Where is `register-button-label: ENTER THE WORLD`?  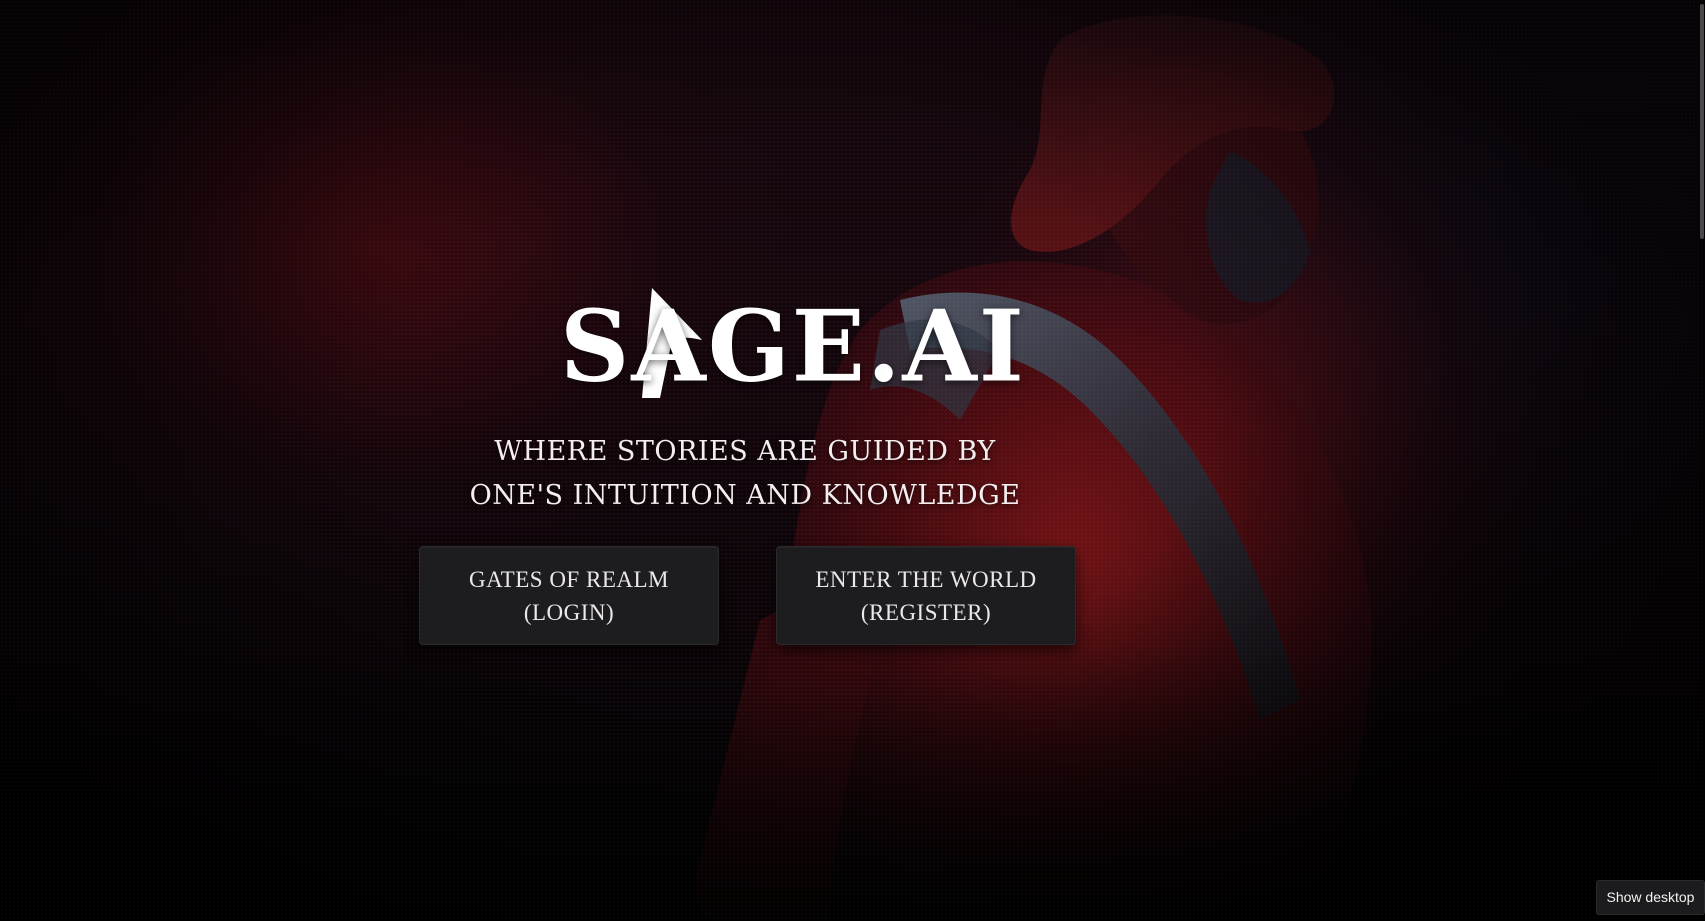
register-button-label: ENTER THE WORLD is located at coordinates (926, 579).